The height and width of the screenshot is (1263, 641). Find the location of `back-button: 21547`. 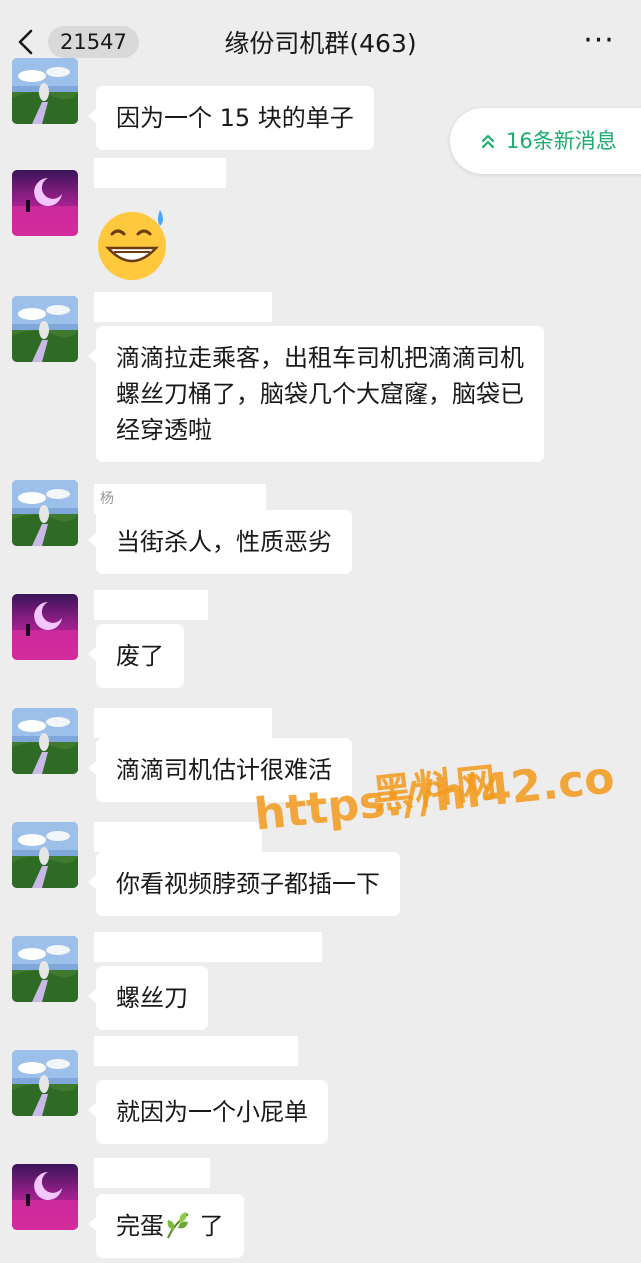

back-button: 21547 is located at coordinates (74, 43).